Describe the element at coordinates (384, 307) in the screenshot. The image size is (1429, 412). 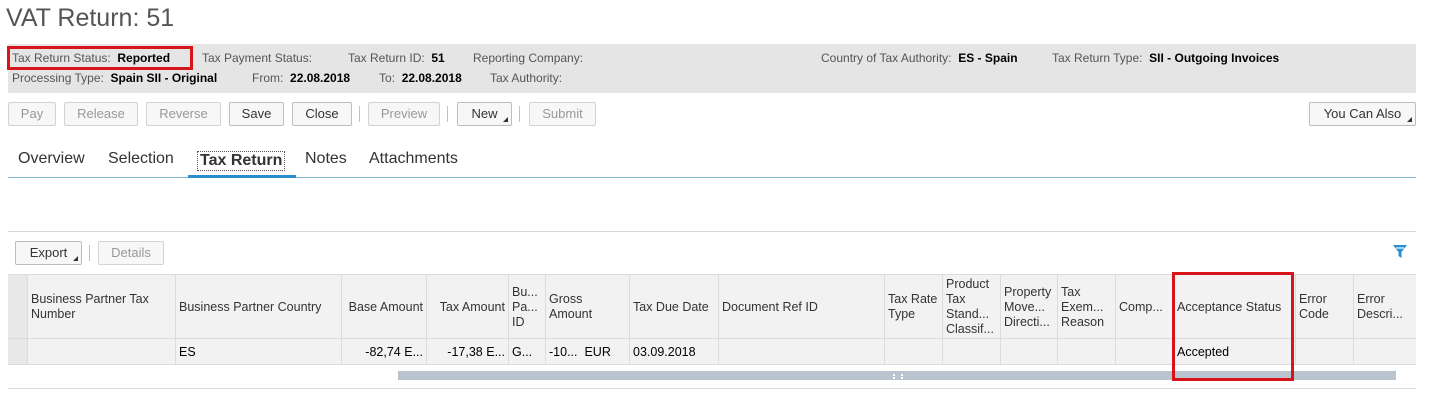
I see `col-base-amount: Base Amount` at that location.